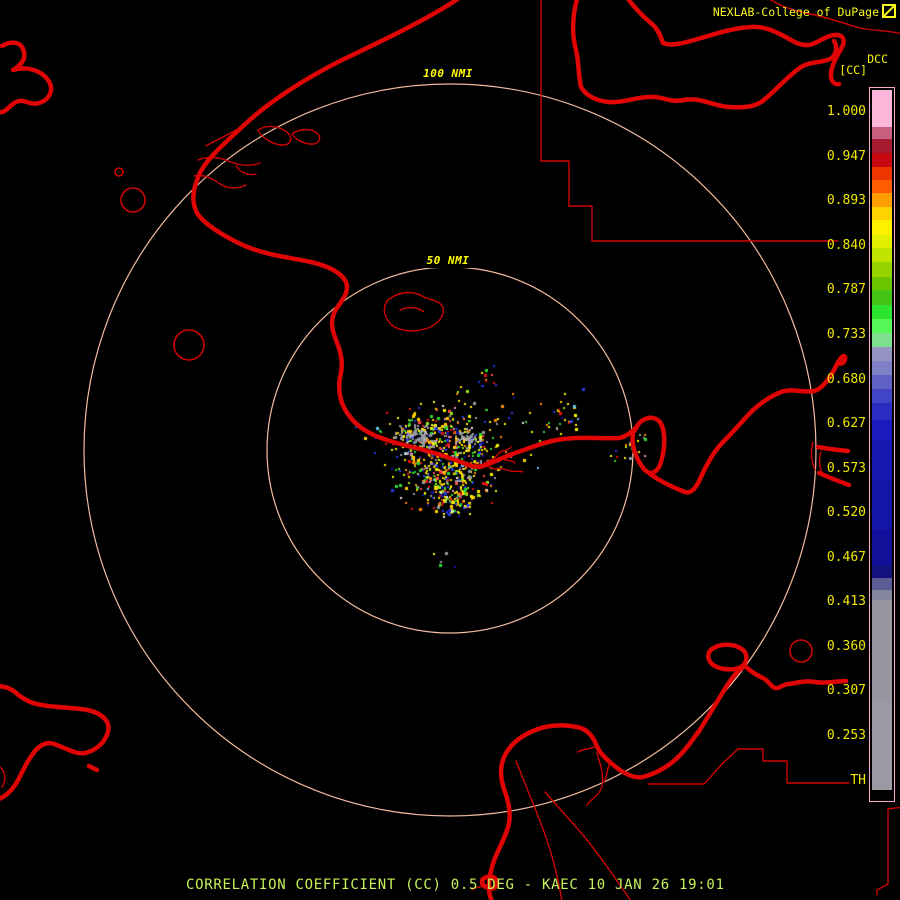 The height and width of the screenshot is (900, 900). I want to click on product-code-label: DCC, so click(877, 59).